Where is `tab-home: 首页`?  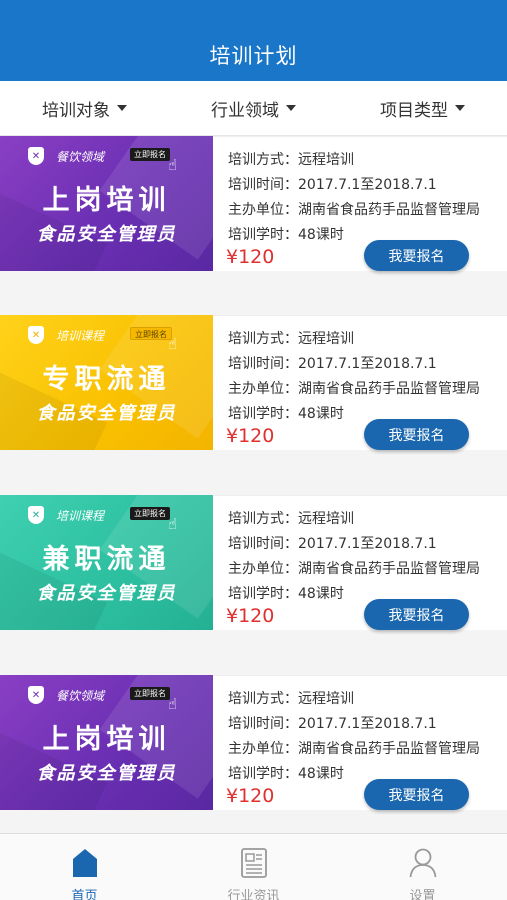
tab-home: 首页 is located at coordinates (84, 867).